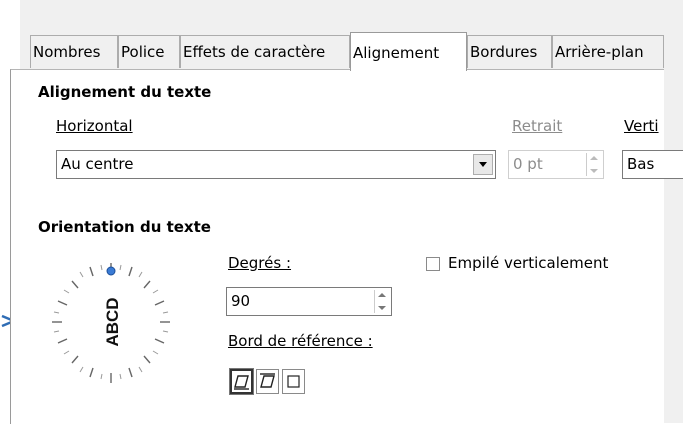 The image size is (683, 424). What do you see at coordinates (608, 51) in the screenshot?
I see `tab-background: Arrière-plan` at bounding box center [608, 51].